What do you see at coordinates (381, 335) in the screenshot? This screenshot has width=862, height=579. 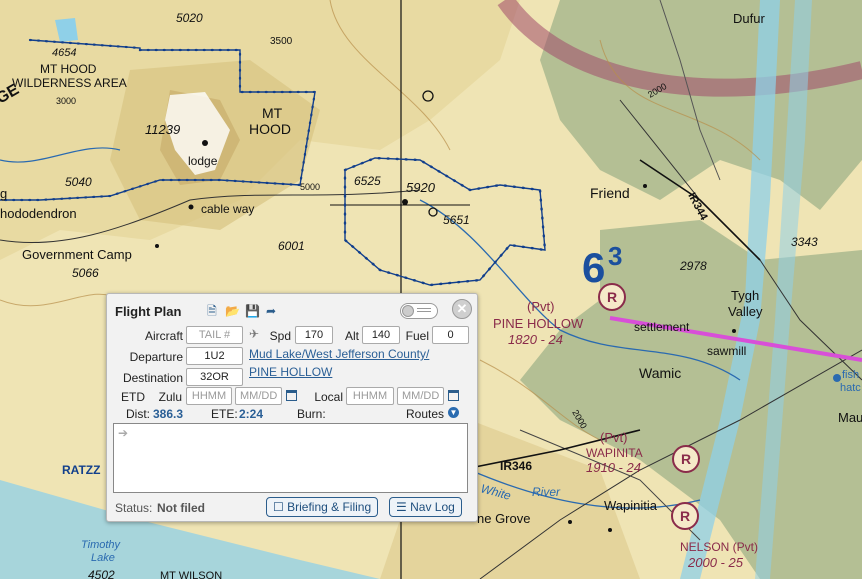 I see `altitude-input: 140` at bounding box center [381, 335].